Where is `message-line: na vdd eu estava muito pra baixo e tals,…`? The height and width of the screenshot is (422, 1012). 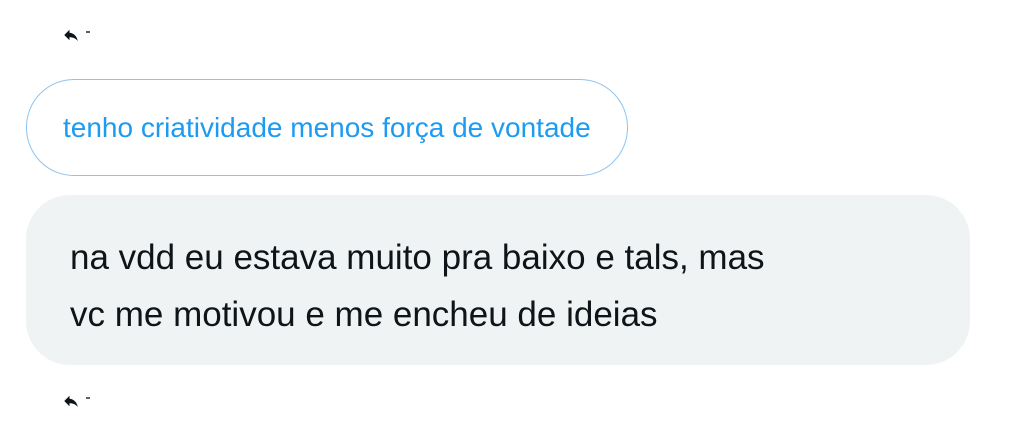 message-line: na vdd eu estava muito pra baixo e tals,… is located at coordinates (417, 257).